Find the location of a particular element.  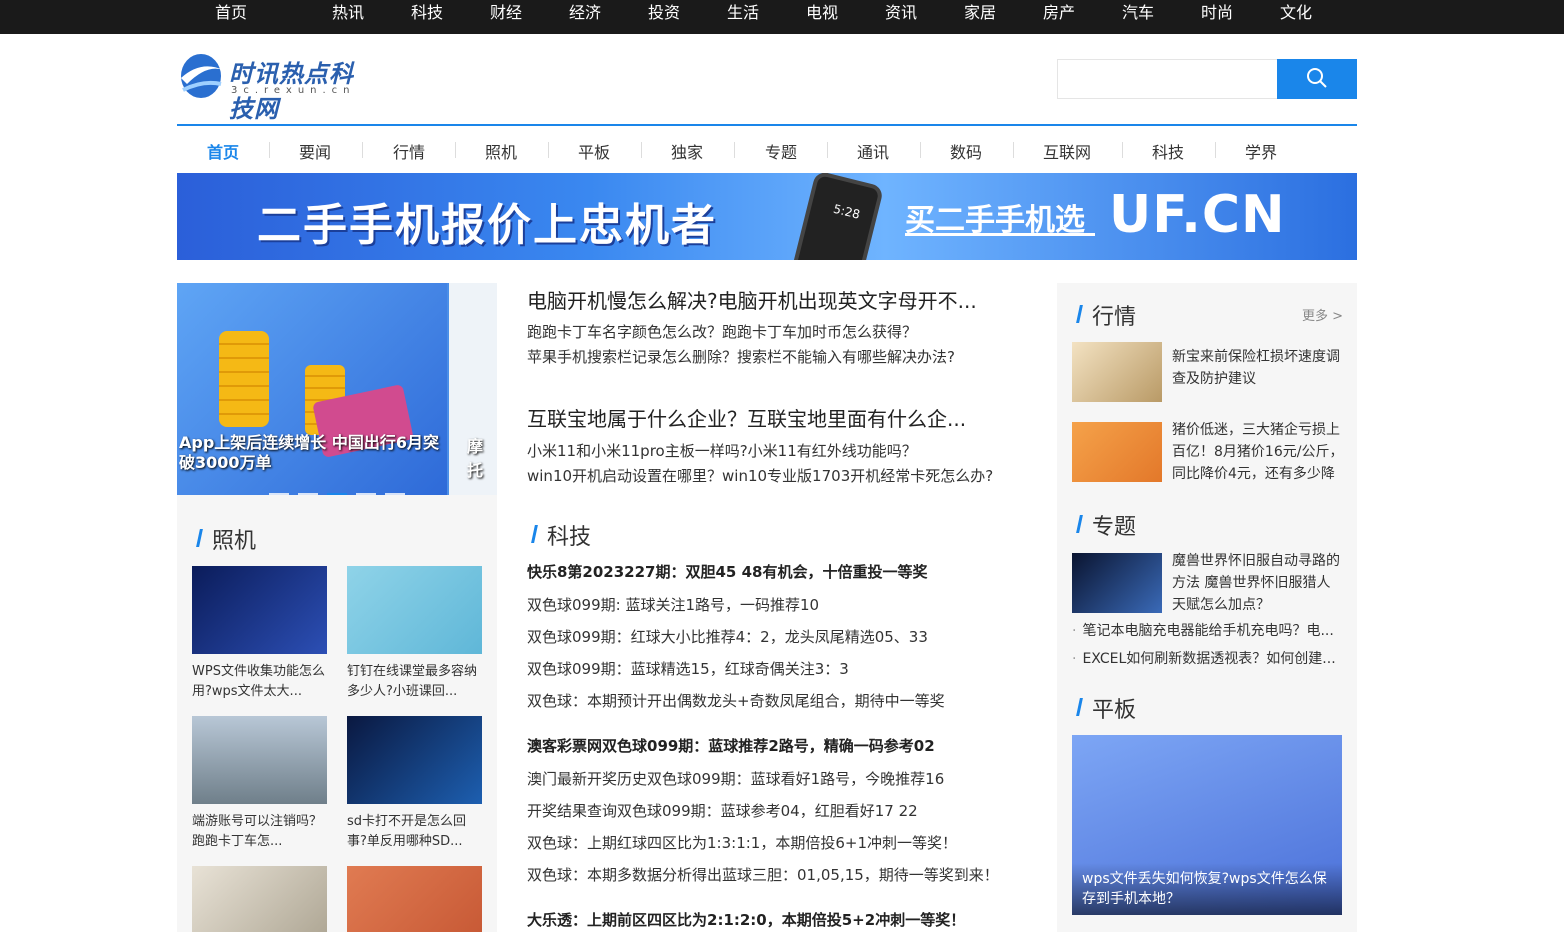

news-link: win10开机启动设置在哪里？win10专业版1703开机经常卡死怎么办? is located at coordinates (760, 475).